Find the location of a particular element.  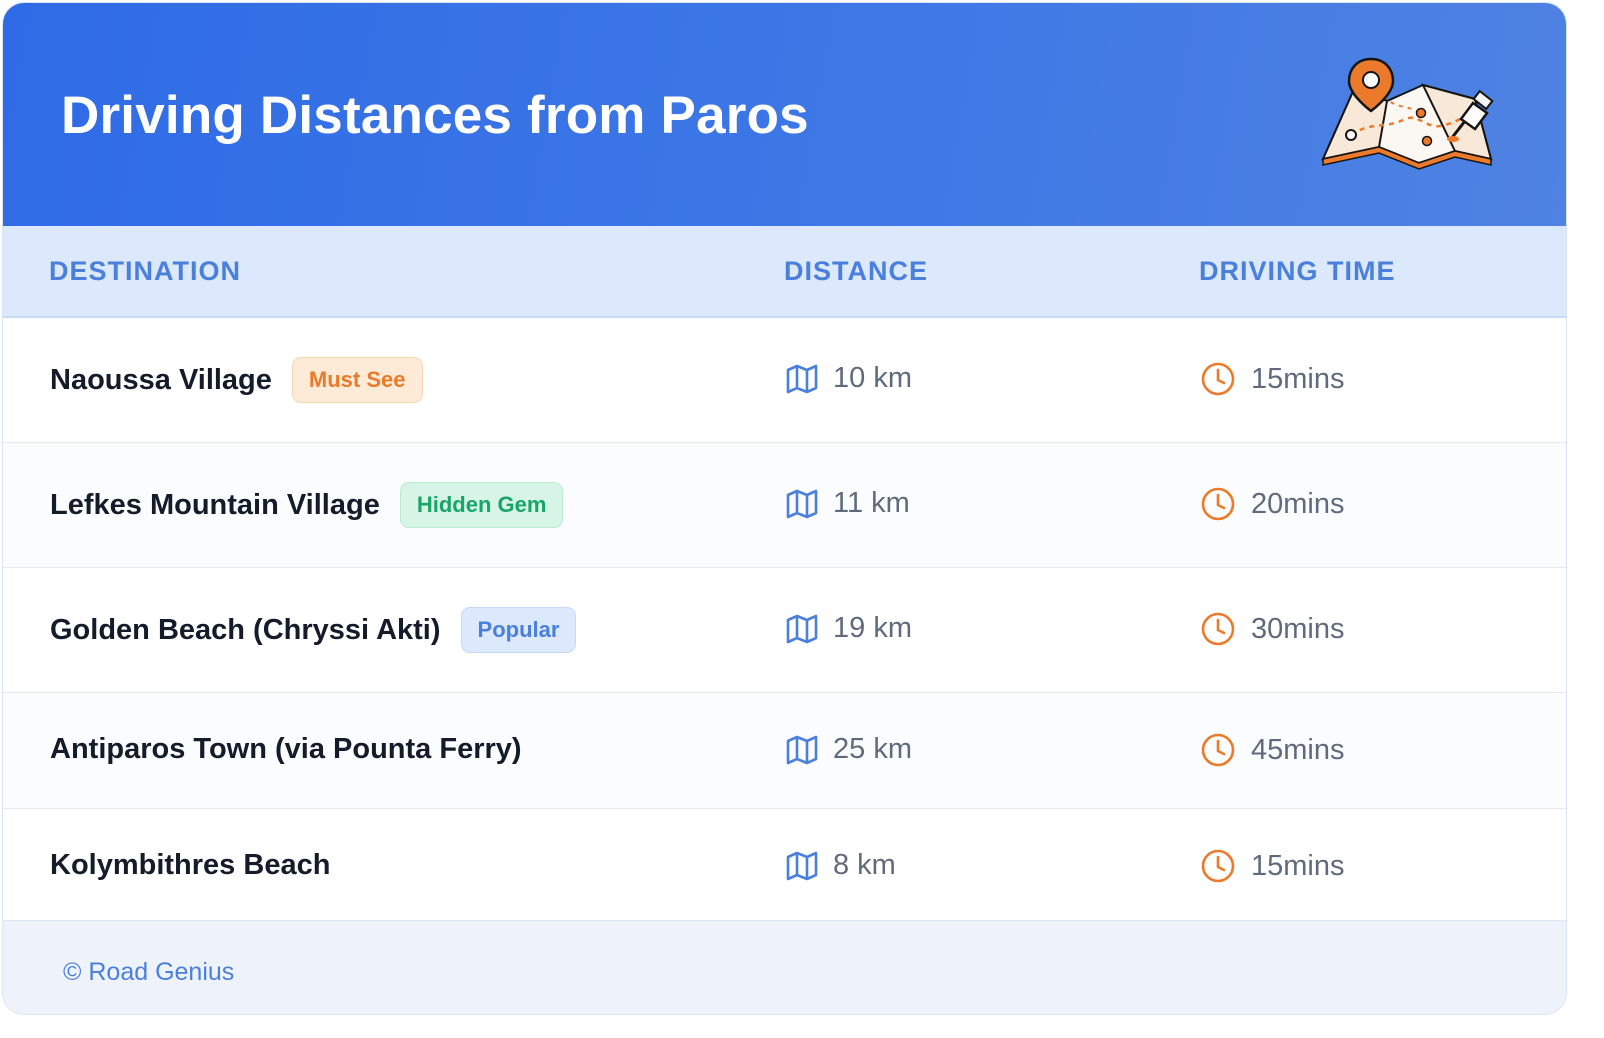

distance-value: 10 km is located at coordinates (872, 378).